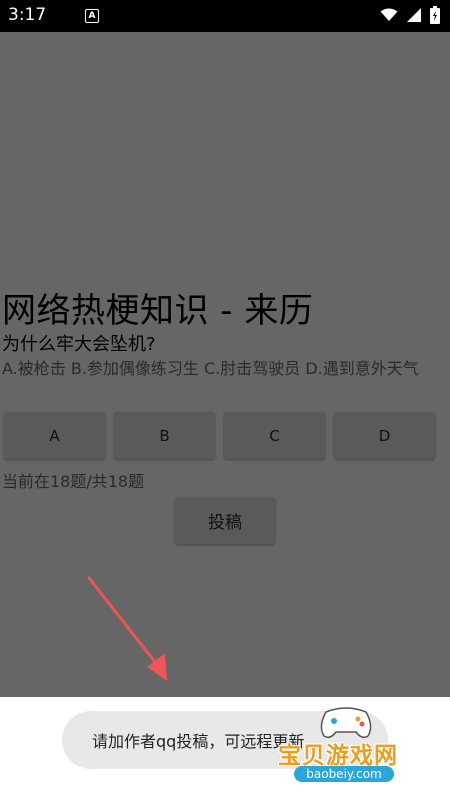 This screenshot has width=450, height=800. What do you see at coordinates (210, 368) in the screenshot?
I see `options-text: A.被枪击 B.参加偶像练习生 C.肘击驾驶员 D.遇到意外天气` at bounding box center [210, 368].